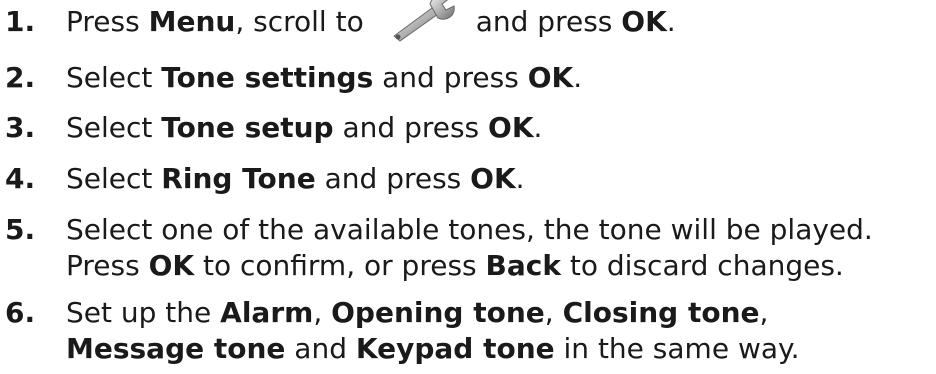 The height and width of the screenshot is (374, 936). I want to click on step-number: 5., so click(20, 229).